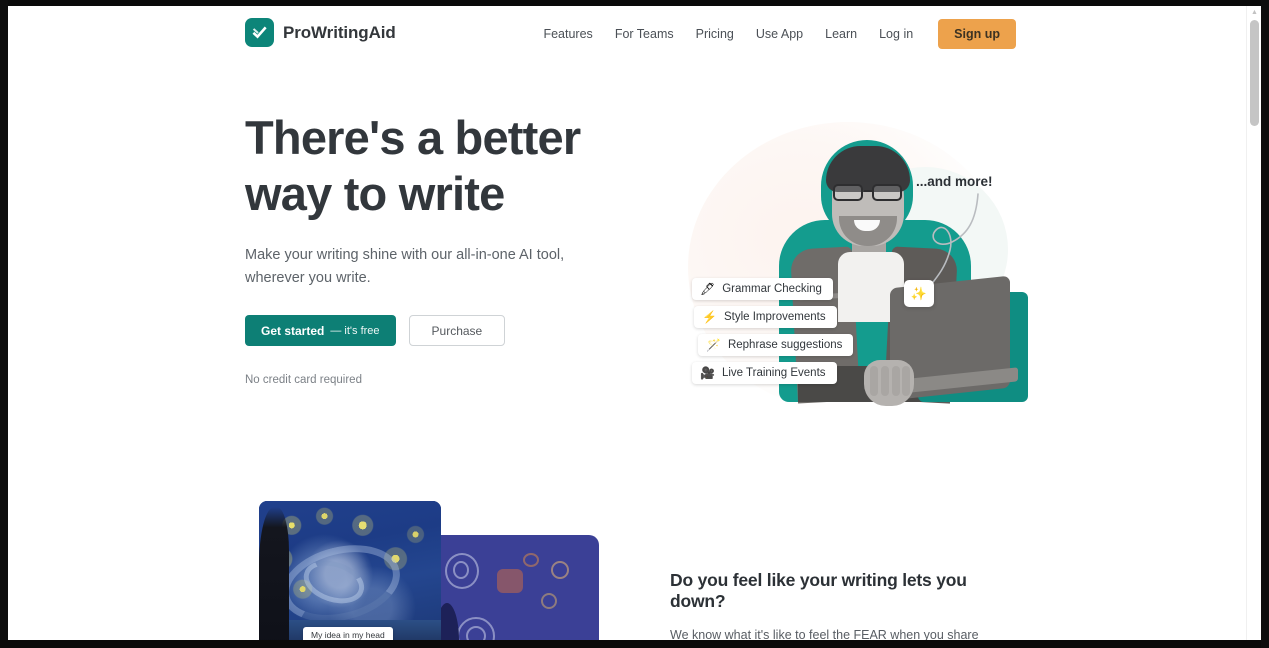 This screenshot has height=648, width=1269. I want to click on section2-illustration: My idea in my head, so click(428, 570).